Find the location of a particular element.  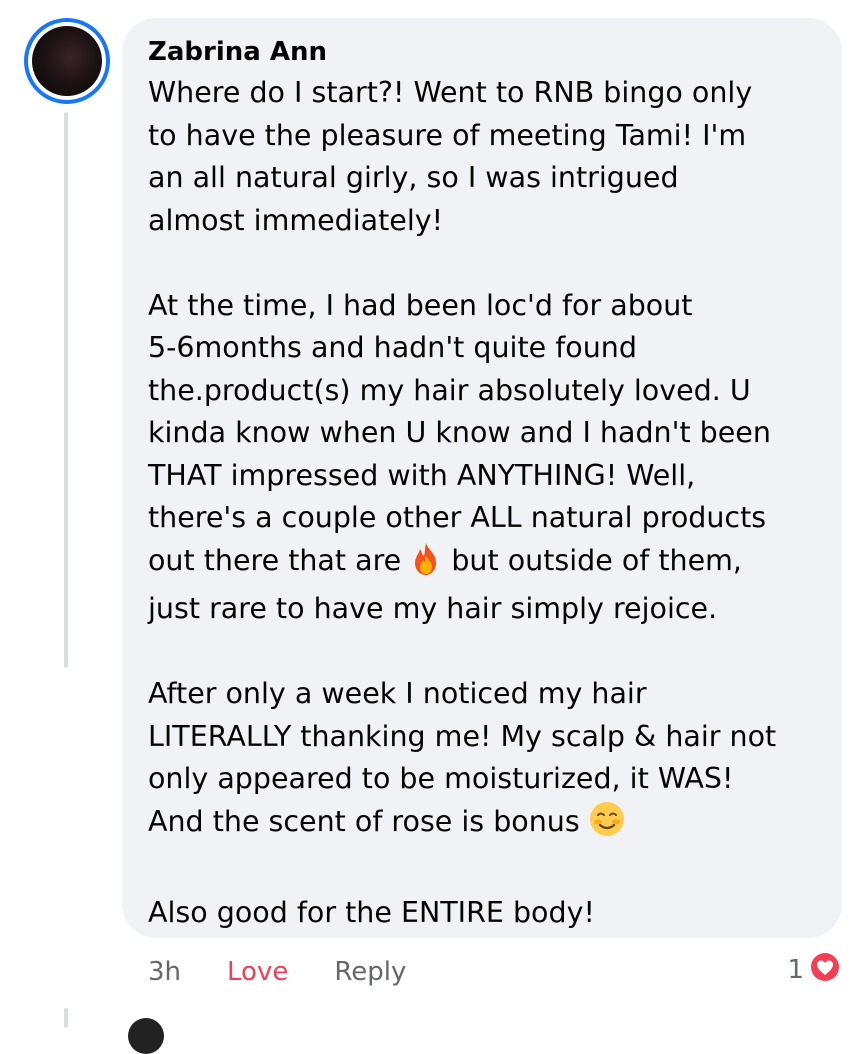

avatar-story-ring is located at coordinates (67, 61).